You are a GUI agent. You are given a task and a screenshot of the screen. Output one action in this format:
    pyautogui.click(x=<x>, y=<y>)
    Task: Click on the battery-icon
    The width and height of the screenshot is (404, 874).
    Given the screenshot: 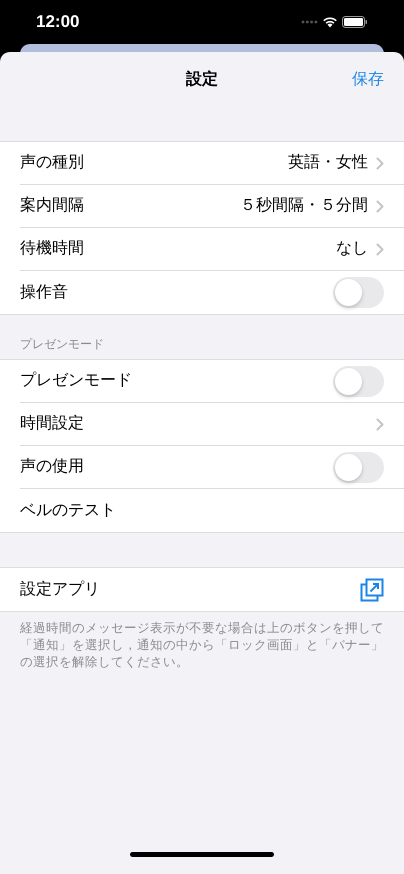 What is the action you would take?
    pyautogui.click(x=355, y=22)
    